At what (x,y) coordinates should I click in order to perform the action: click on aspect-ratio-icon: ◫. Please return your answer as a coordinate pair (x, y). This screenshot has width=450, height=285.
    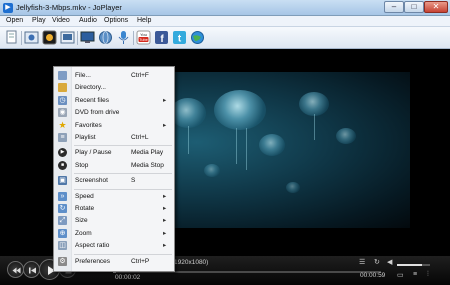
    Looking at the image, I should click on (62, 246).